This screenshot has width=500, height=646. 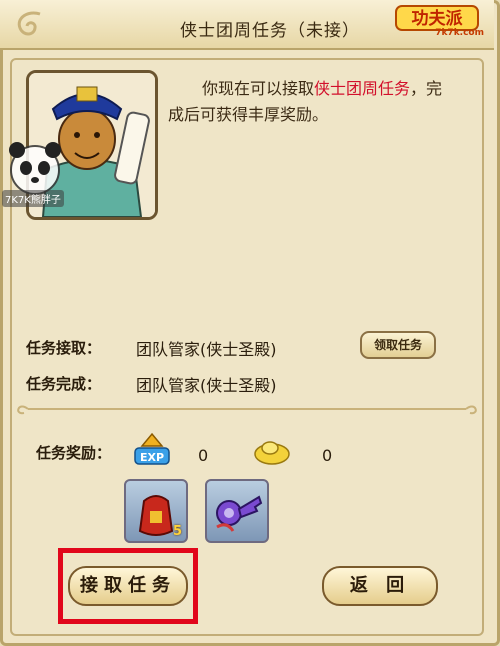 I want to click on reward-item-slot, so click(x=237, y=511).